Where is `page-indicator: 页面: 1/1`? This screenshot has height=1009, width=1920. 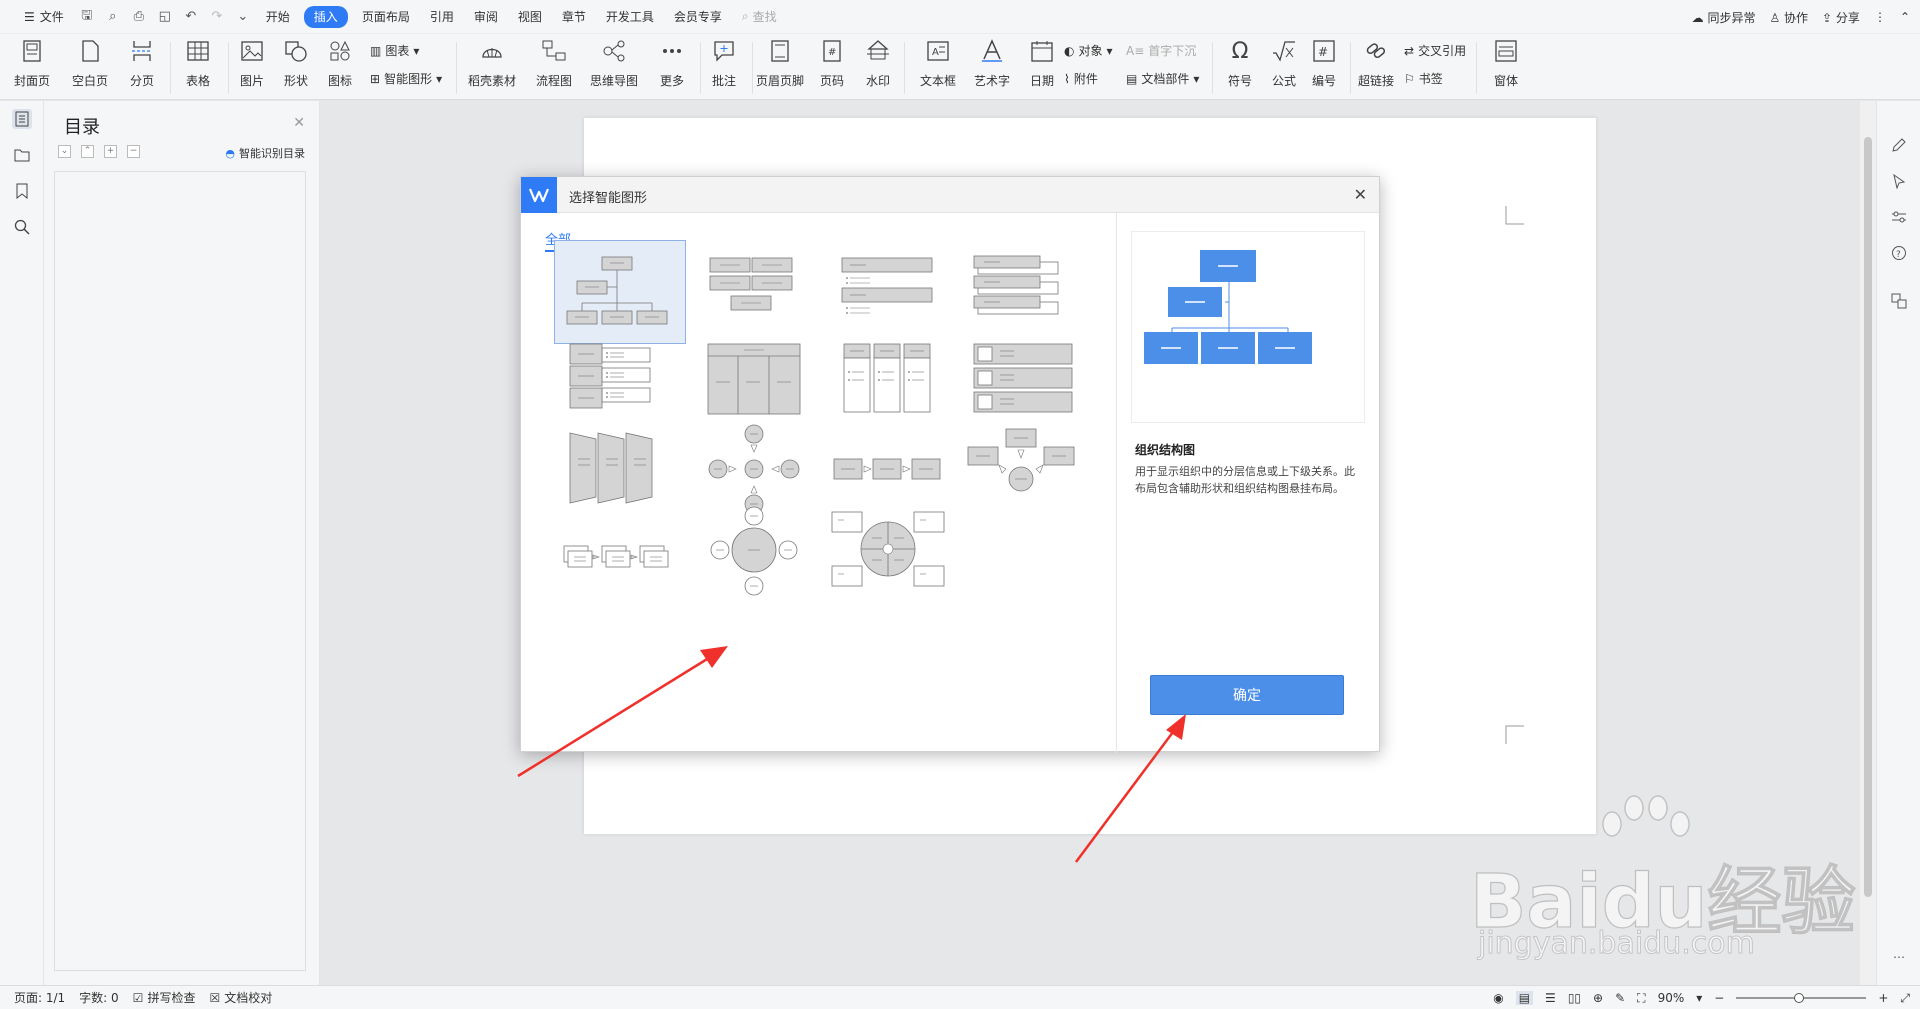 page-indicator: 页面: 1/1 is located at coordinates (39, 997).